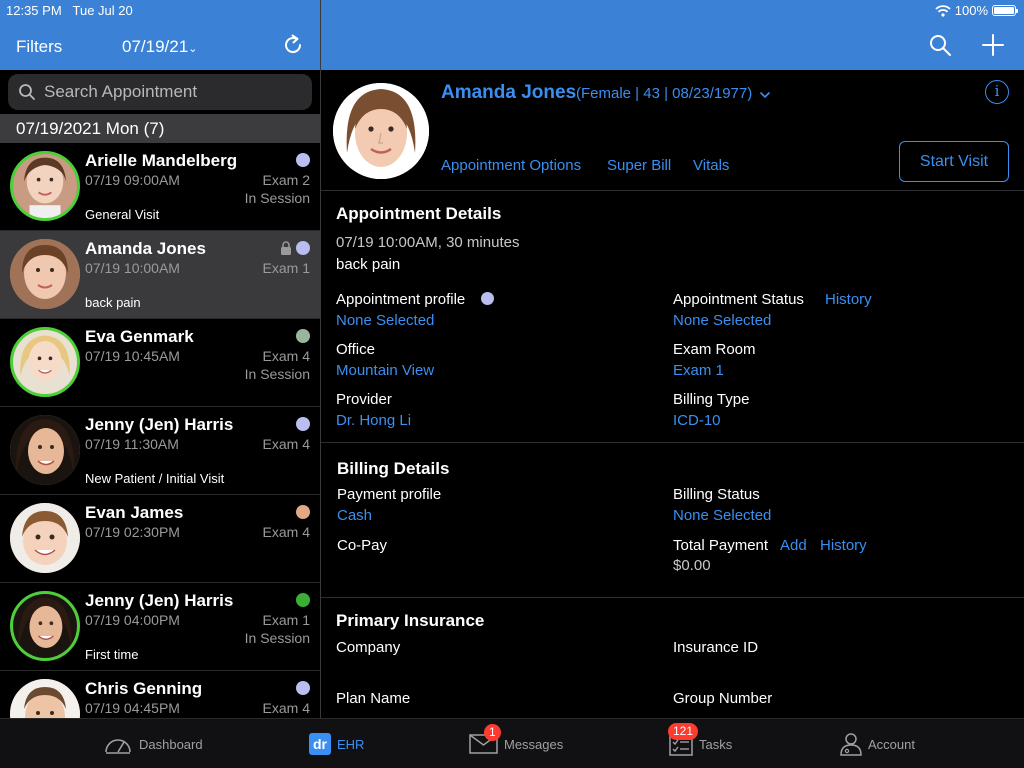 This screenshot has height=768, width=1024. What do you see at coordinates (993, 45) in the screenshot?
I see `add-icon` at bounding box center [993, 45].